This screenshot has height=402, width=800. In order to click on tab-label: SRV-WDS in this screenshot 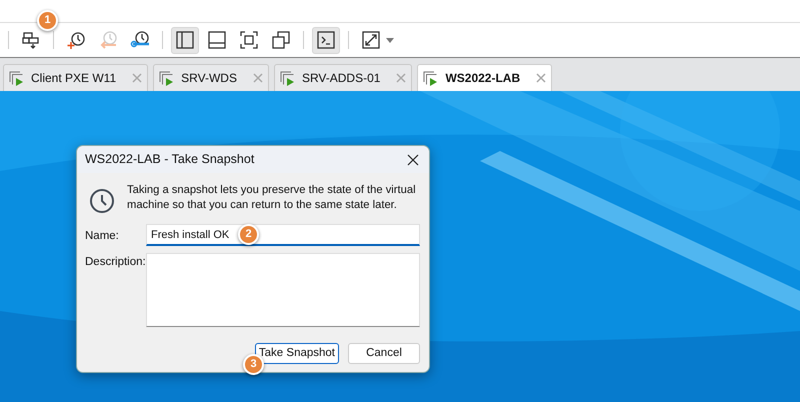, I will do `click(209, 78)`.